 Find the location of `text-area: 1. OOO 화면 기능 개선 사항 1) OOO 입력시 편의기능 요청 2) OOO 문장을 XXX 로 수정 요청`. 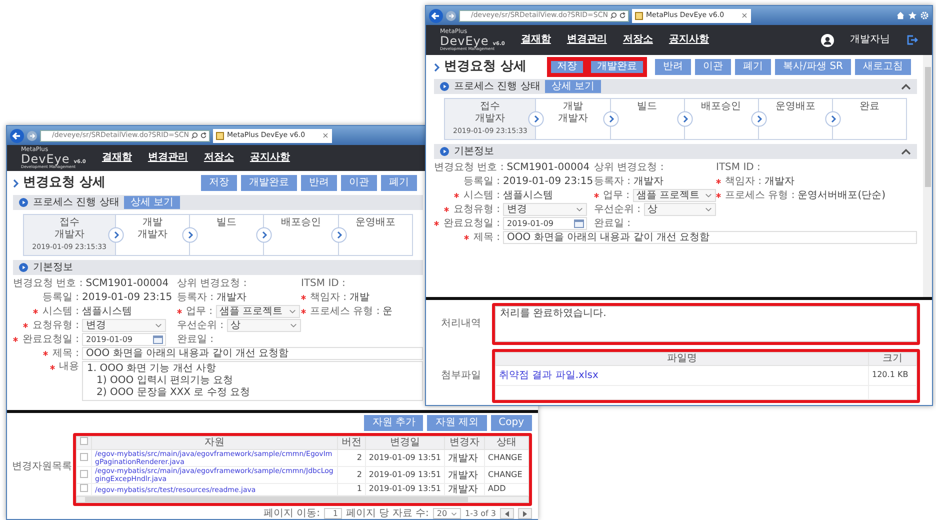

text-area: 1. OOO 화면 기능 개선 사항 1) OOO 입력시 편의기능 요청 2) OOO 문장을 XXX 로 수정 요청 is located at coordinates (252, 381).